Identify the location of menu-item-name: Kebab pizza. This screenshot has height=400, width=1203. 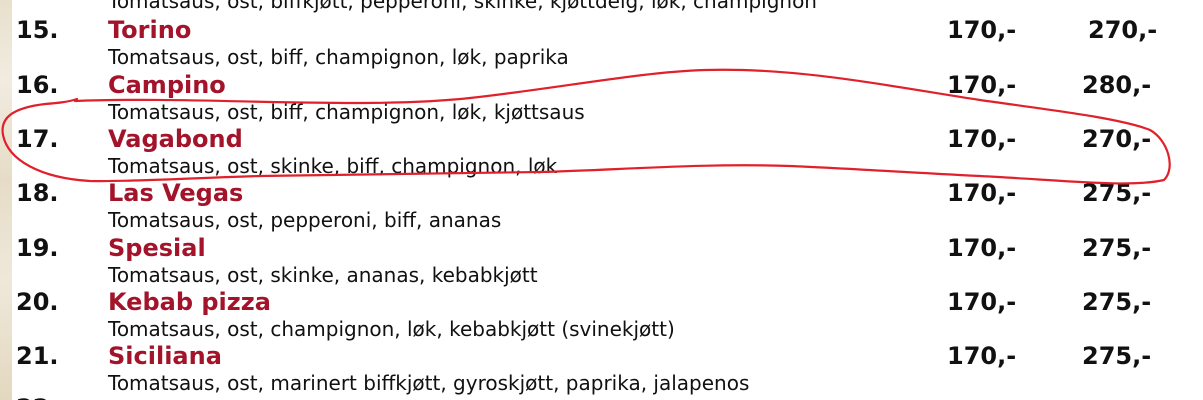
(189, 302).